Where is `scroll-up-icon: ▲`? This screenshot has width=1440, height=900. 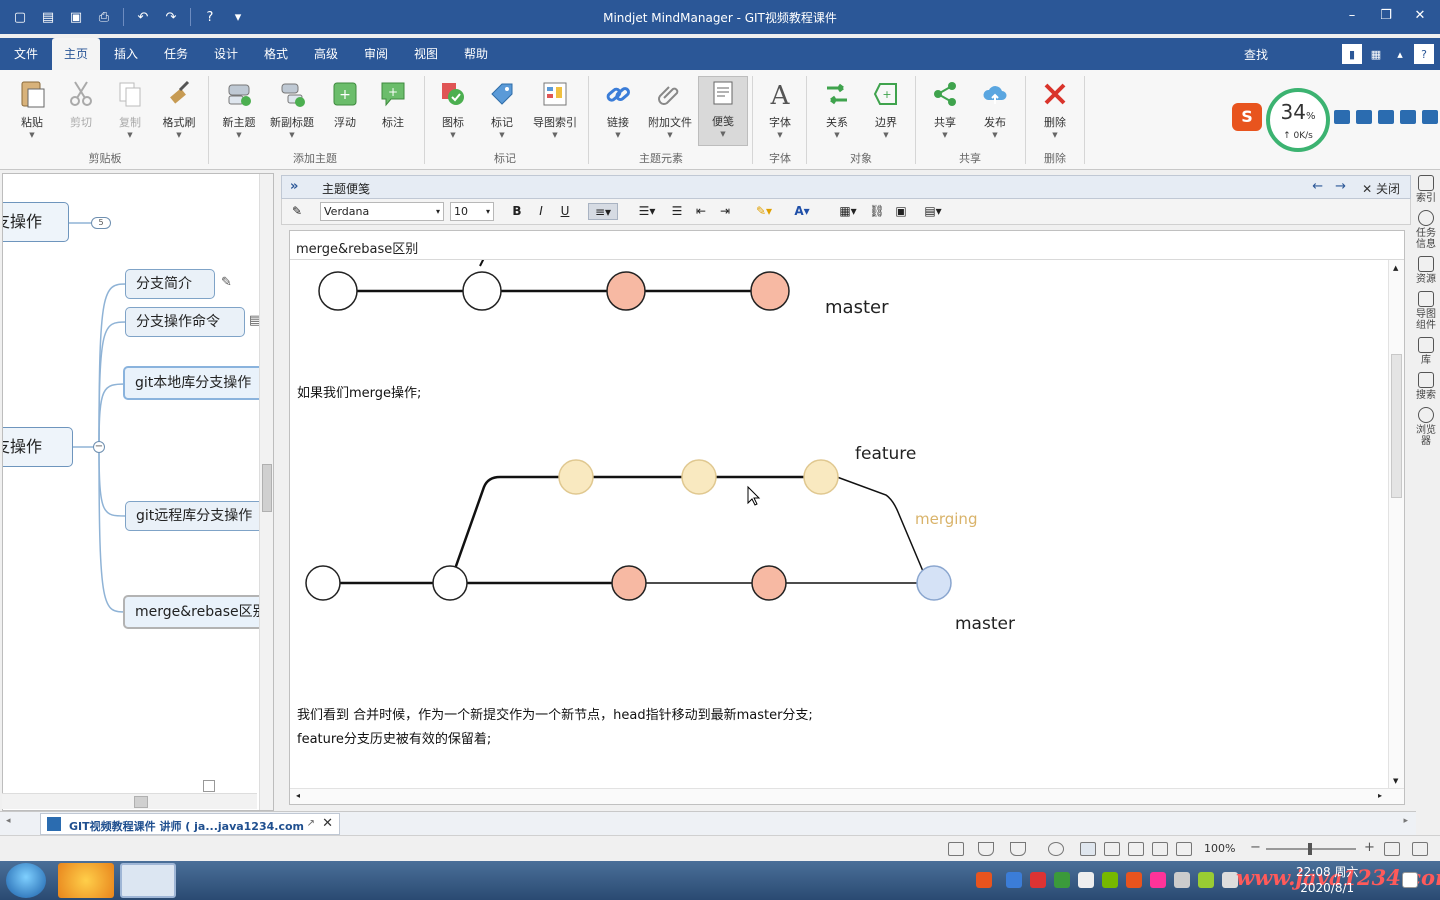
scroll-up-icon: ▲ is located at coordinates (1395, 268).